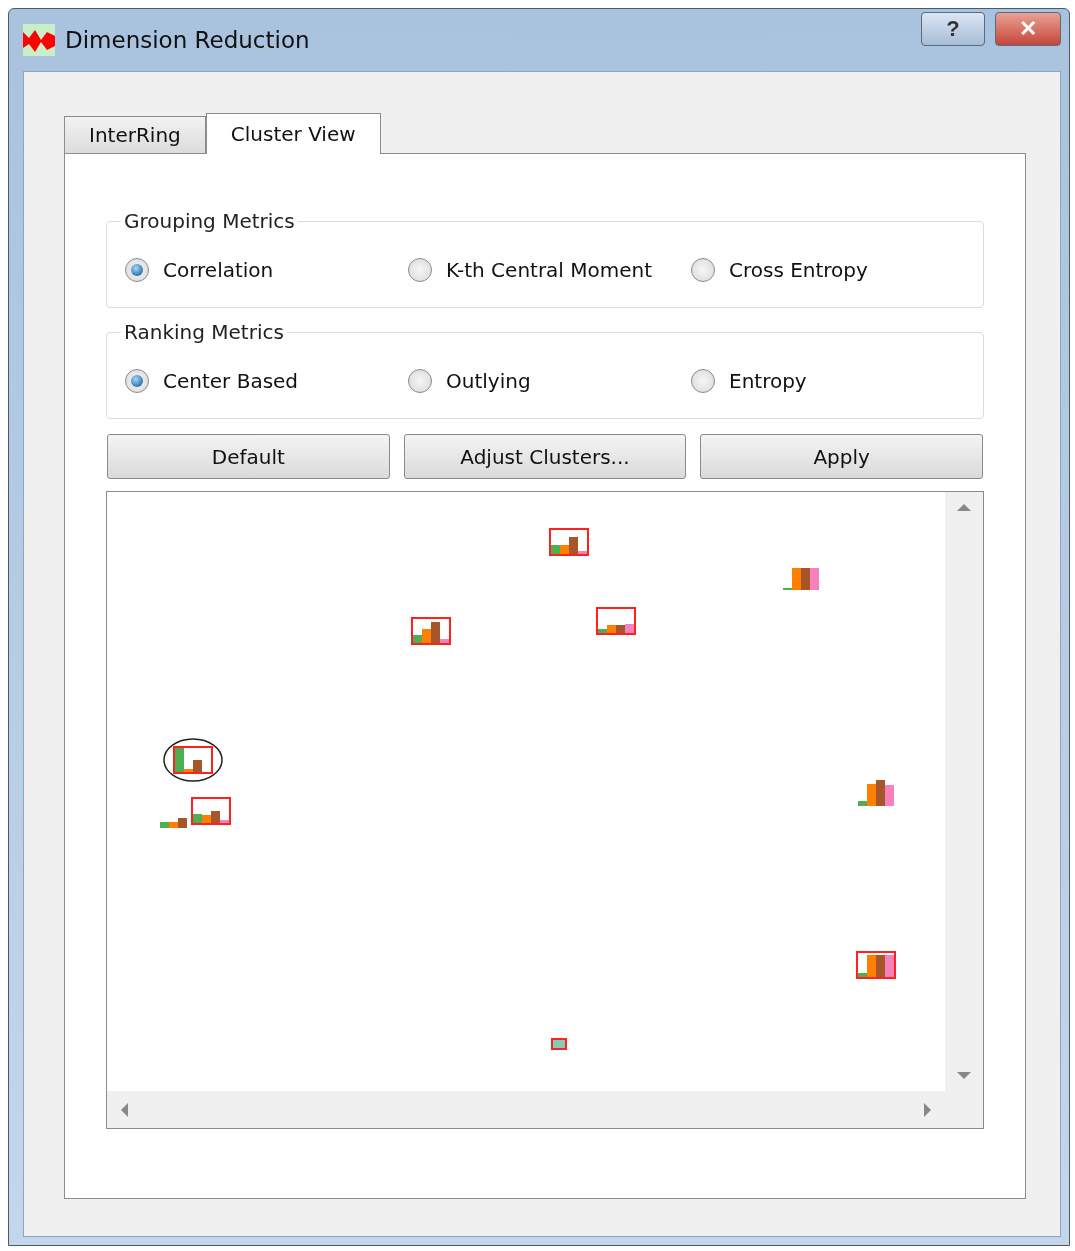  What do you see at coordinates (124, 1109) in the screenshot?
I see `scroll-left-icon` at bounding box center [124, 1109].